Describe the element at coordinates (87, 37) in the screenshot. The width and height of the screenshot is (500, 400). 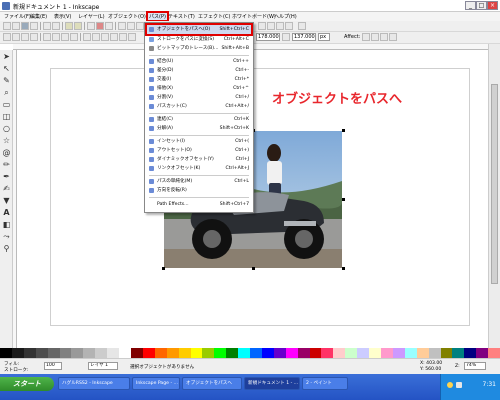
I see `select-all-icon` at that location.